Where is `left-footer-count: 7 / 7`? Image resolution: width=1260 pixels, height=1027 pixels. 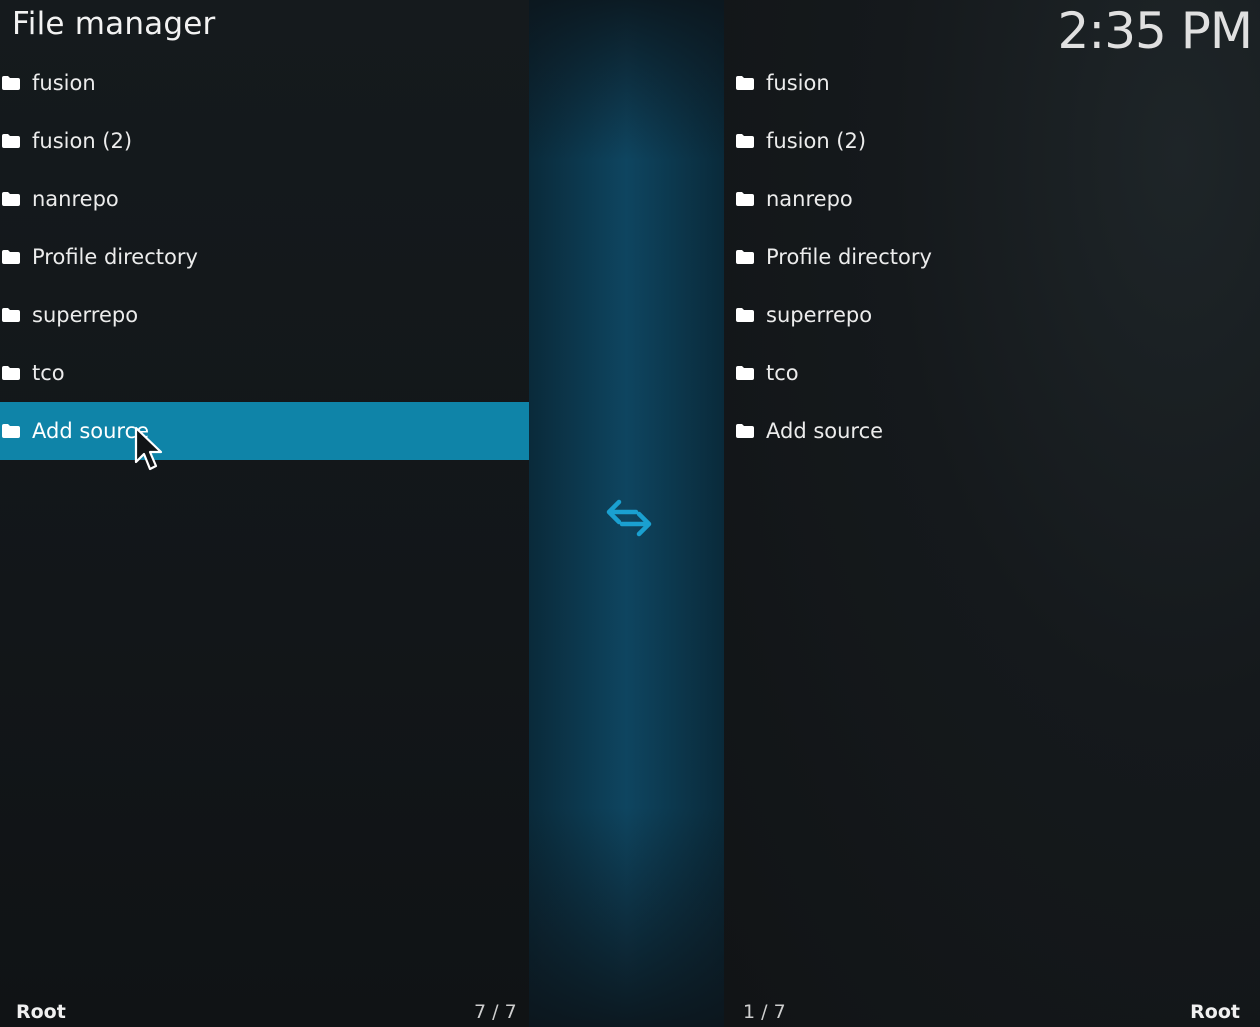 left-footer-count: 7 / 7 is located at coordinates (495, 1012).